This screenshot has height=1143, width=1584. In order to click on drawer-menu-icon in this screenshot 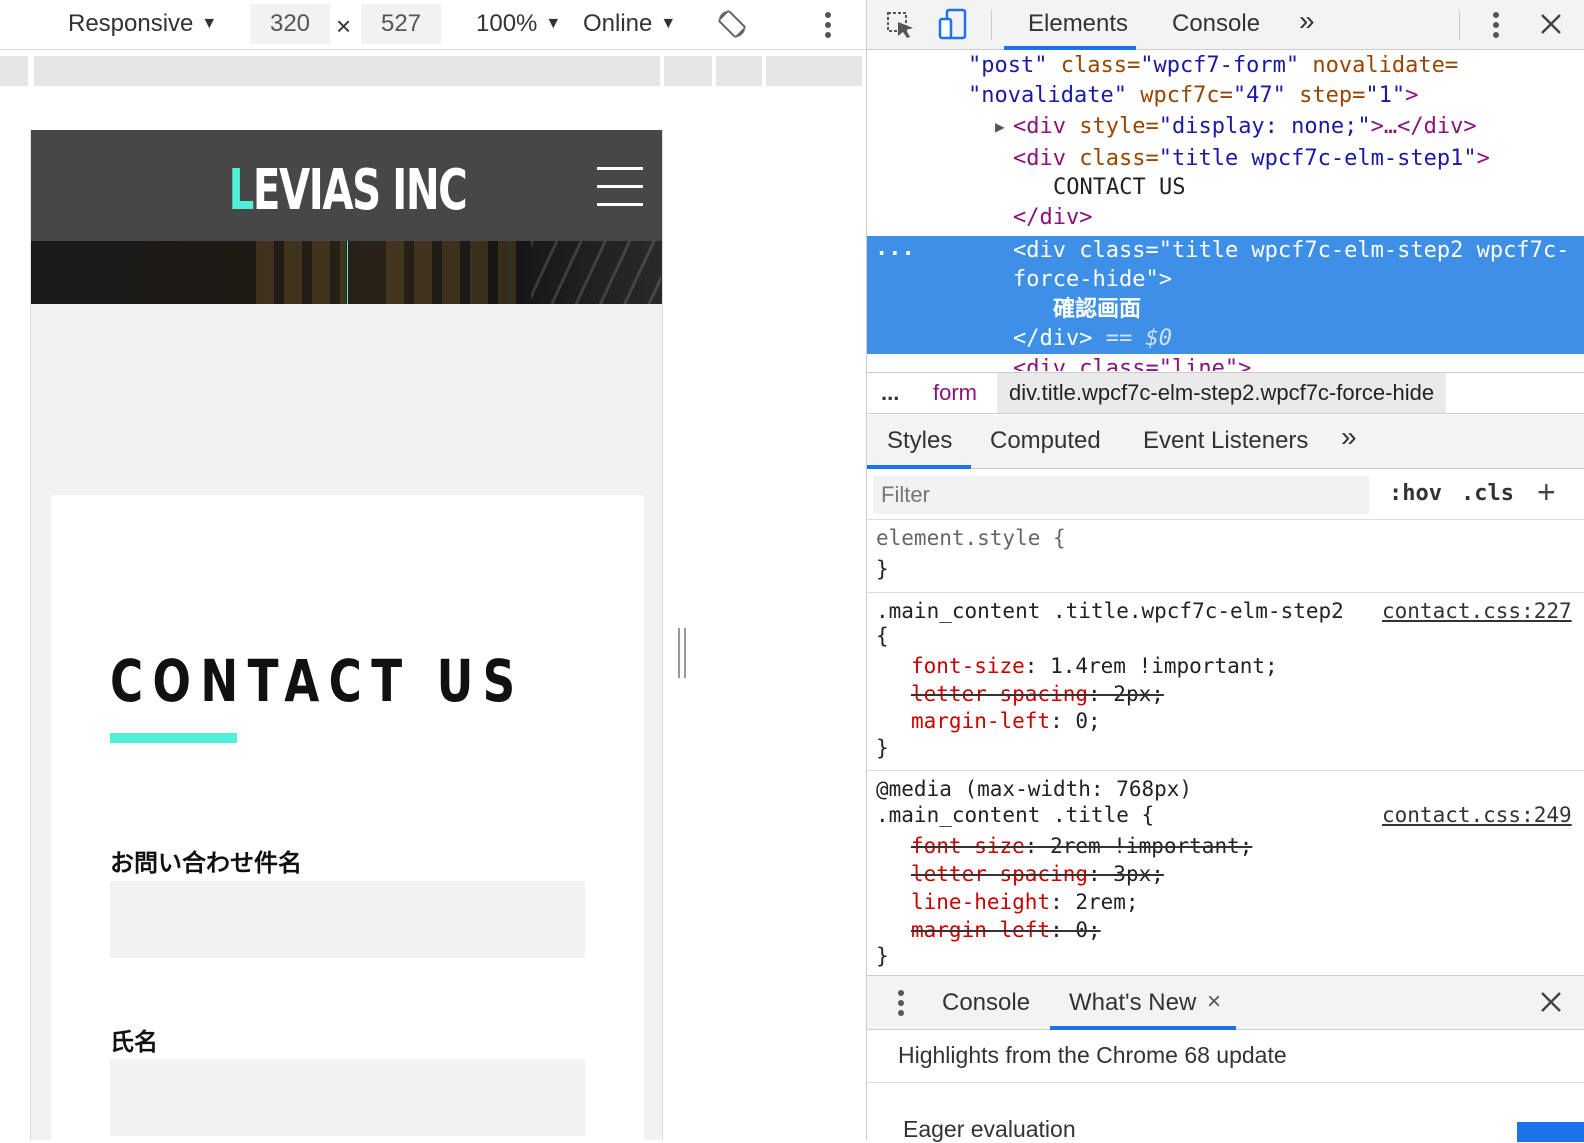, I will do `click(901, 1003)`.